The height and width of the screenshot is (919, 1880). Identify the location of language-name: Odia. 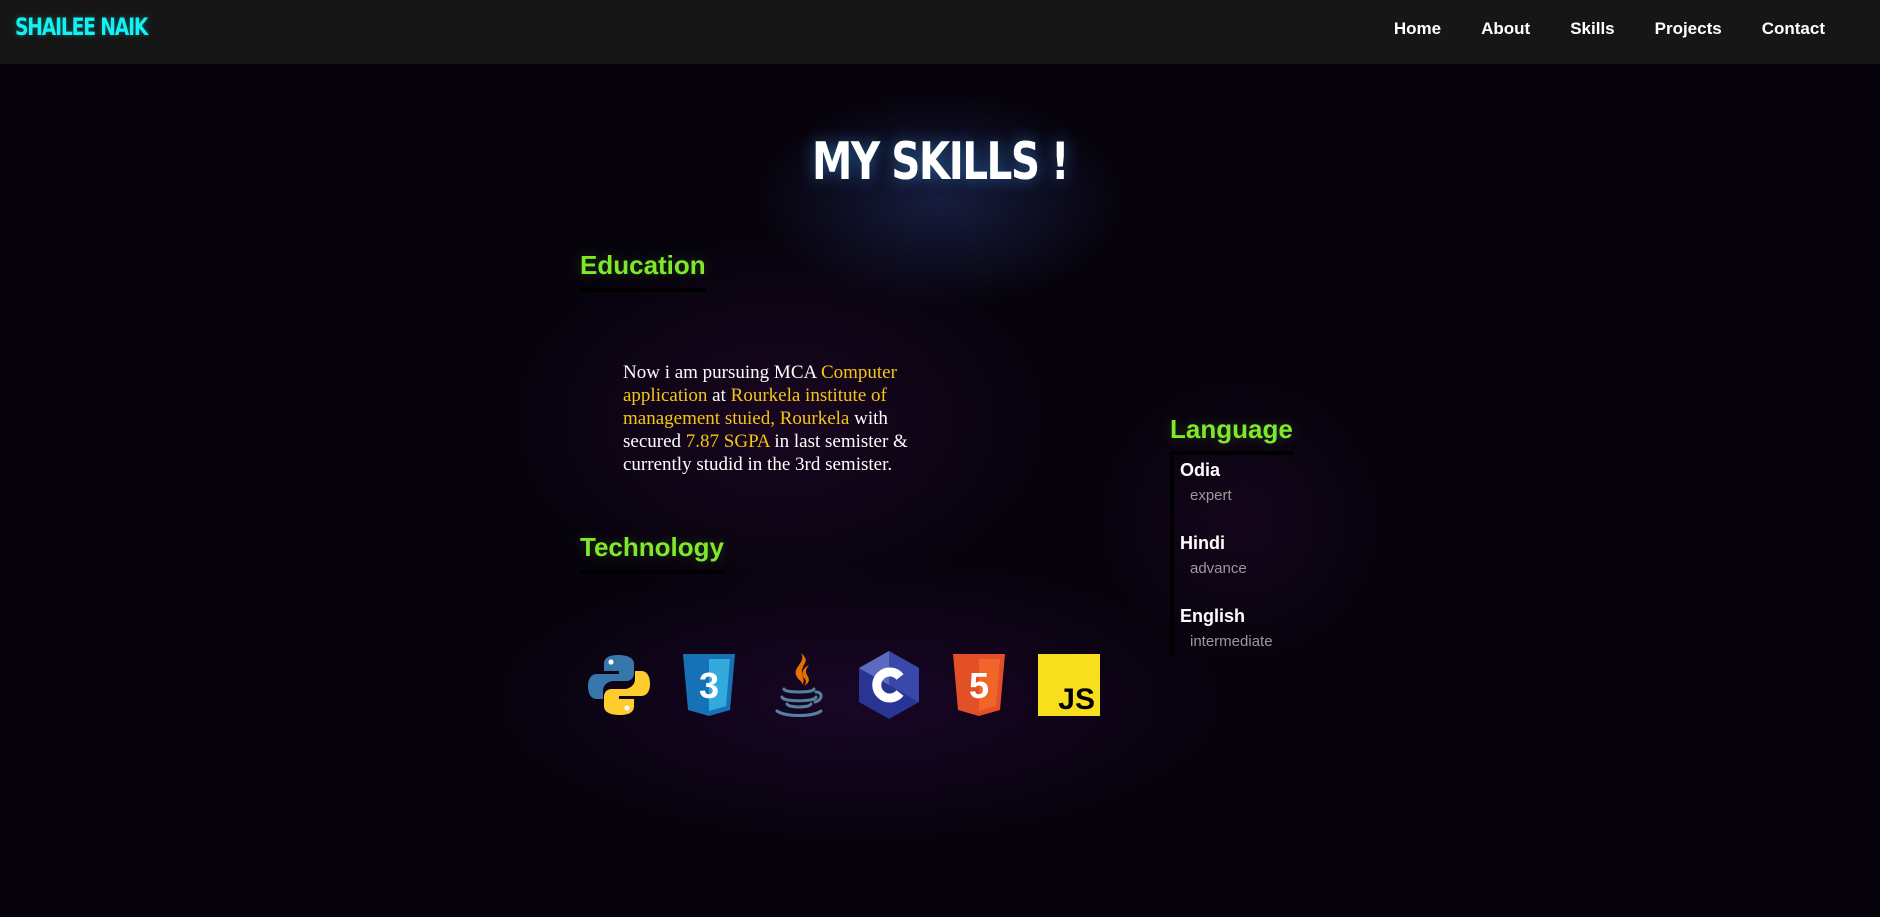
(1200, 470).